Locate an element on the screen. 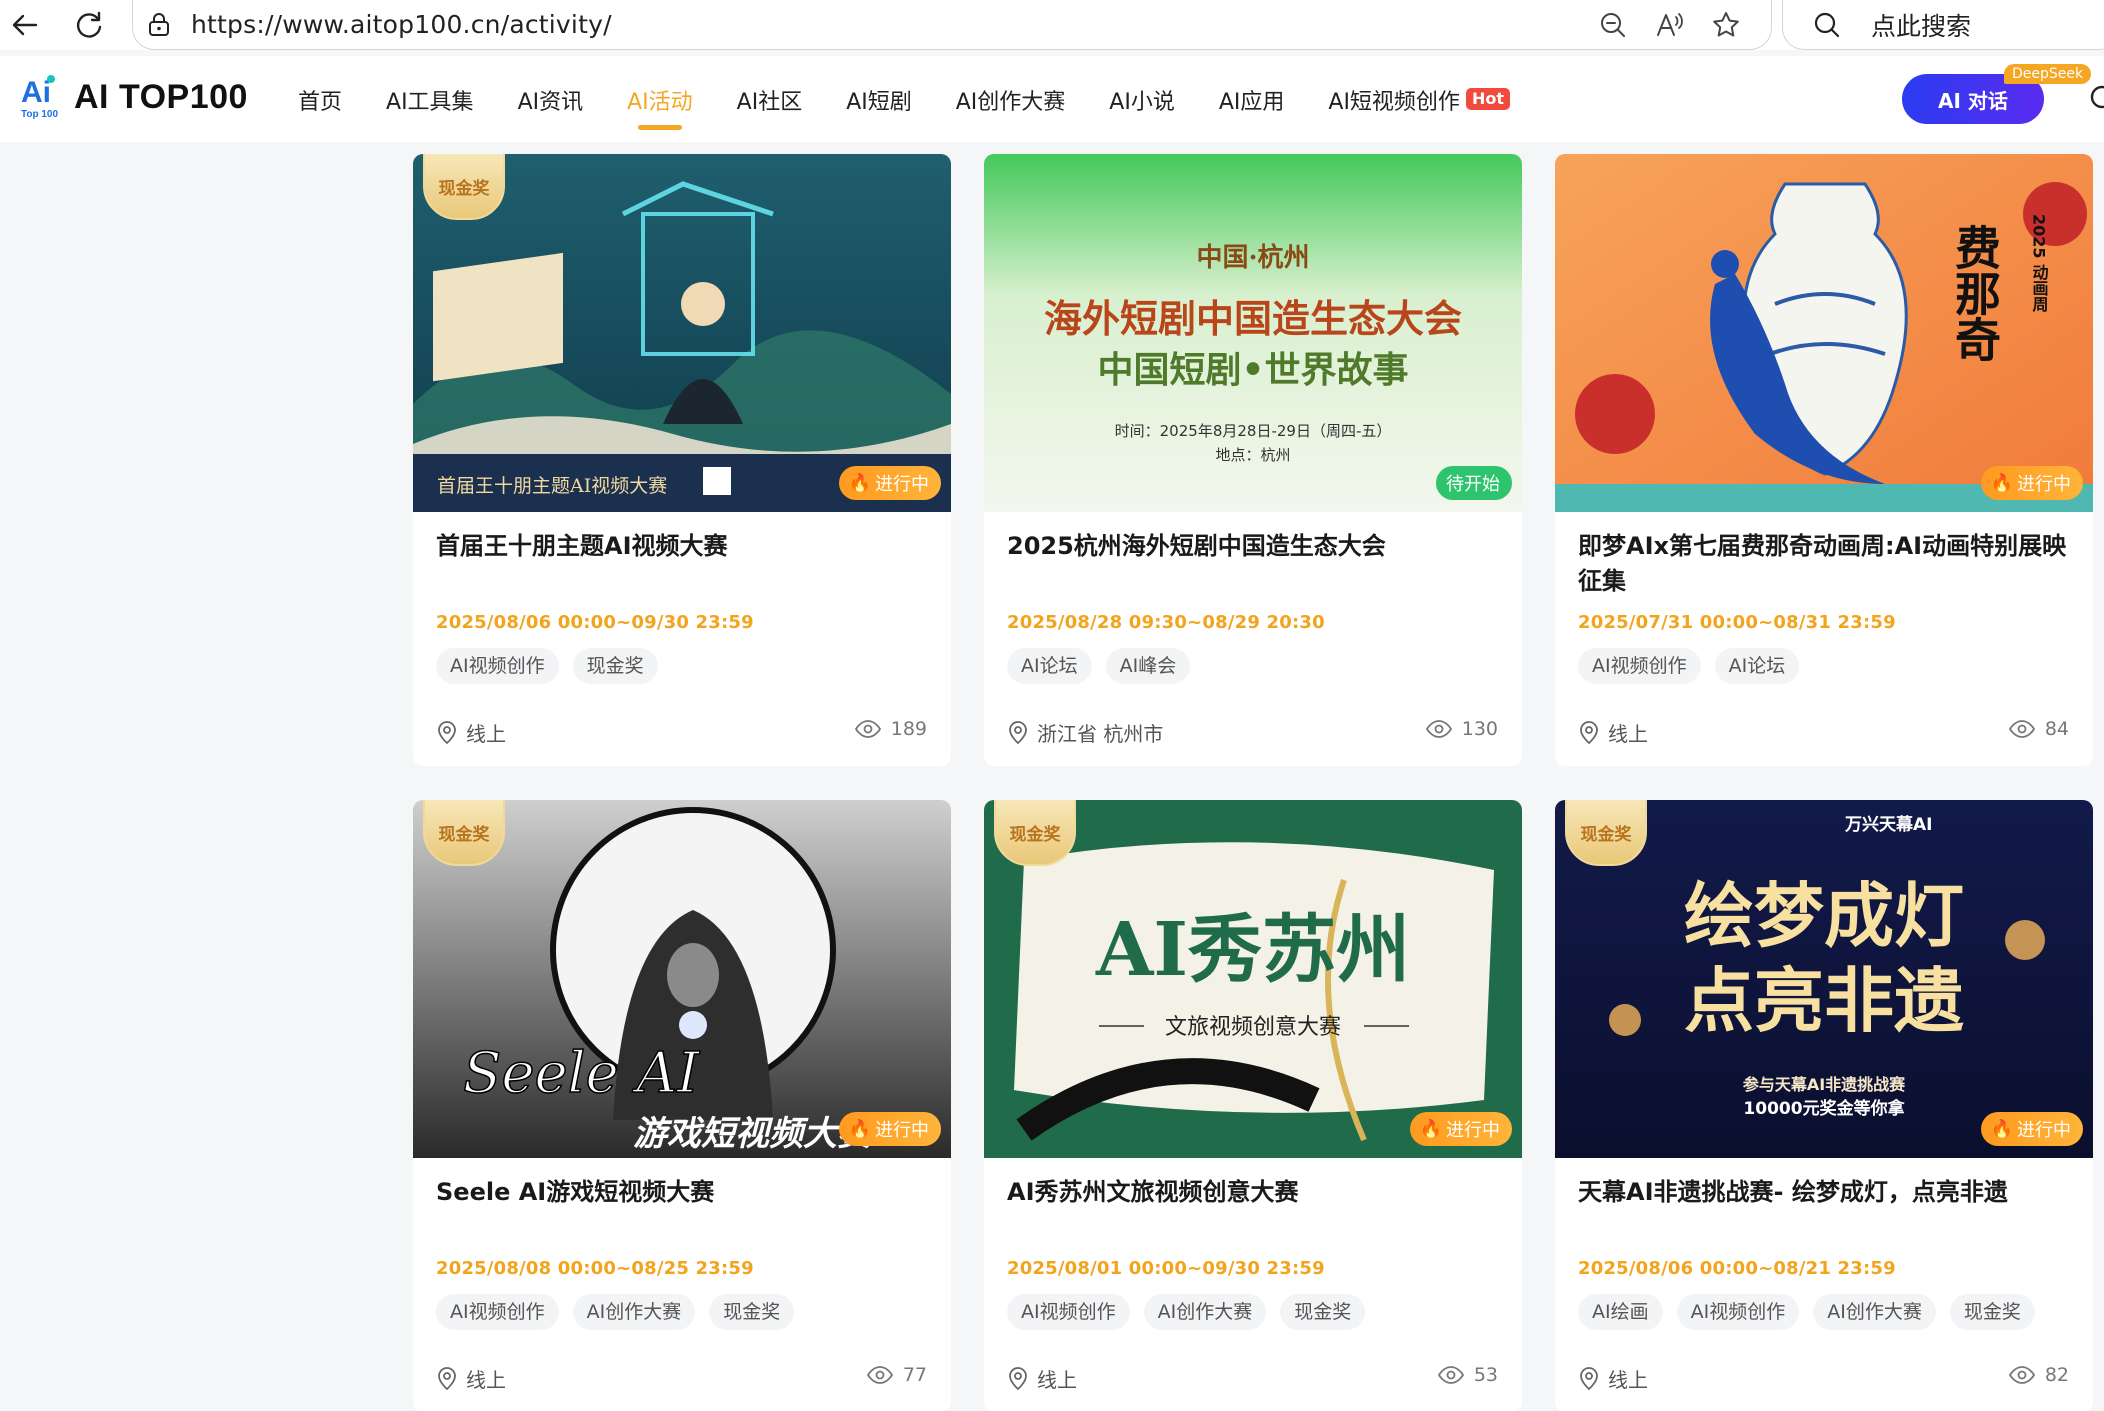 This screenshot has width=2104, height=1411. views-count: 84 is located at coordinates (2056, 729).